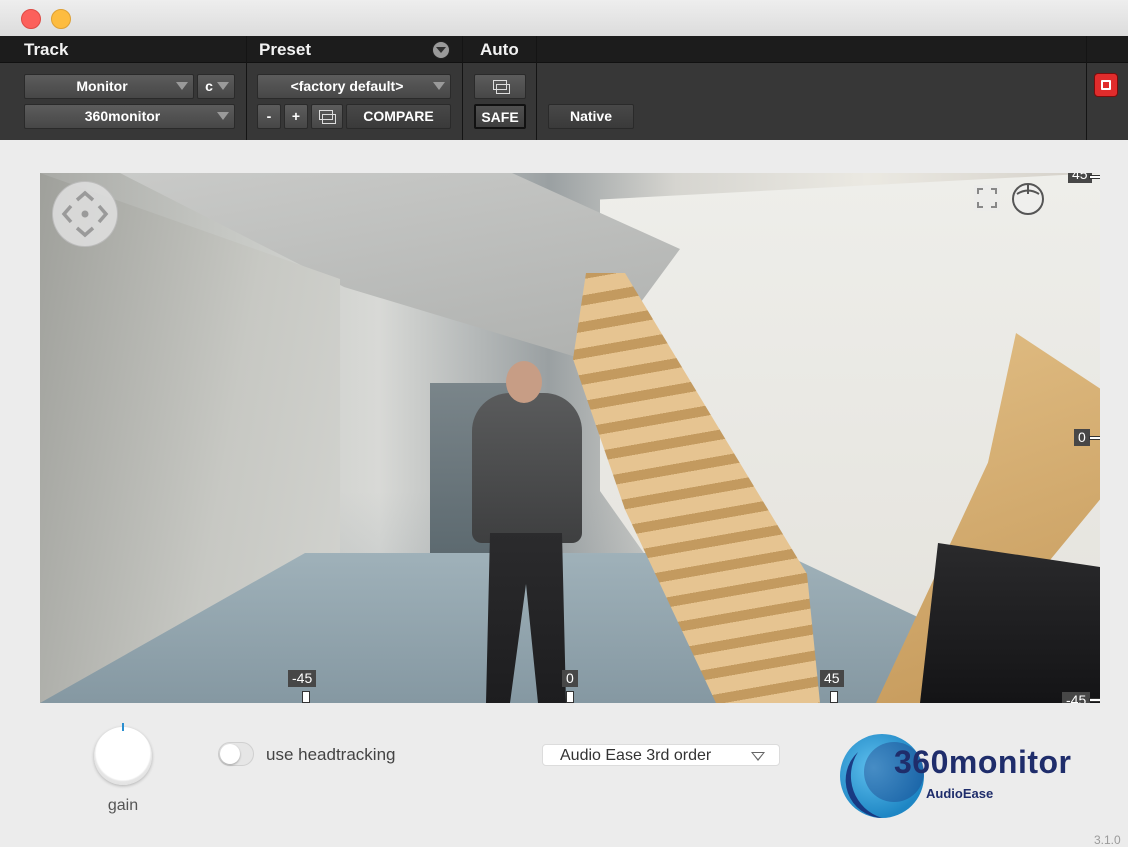  I want to click on logo-text: 360monitor, so click(983, 762).